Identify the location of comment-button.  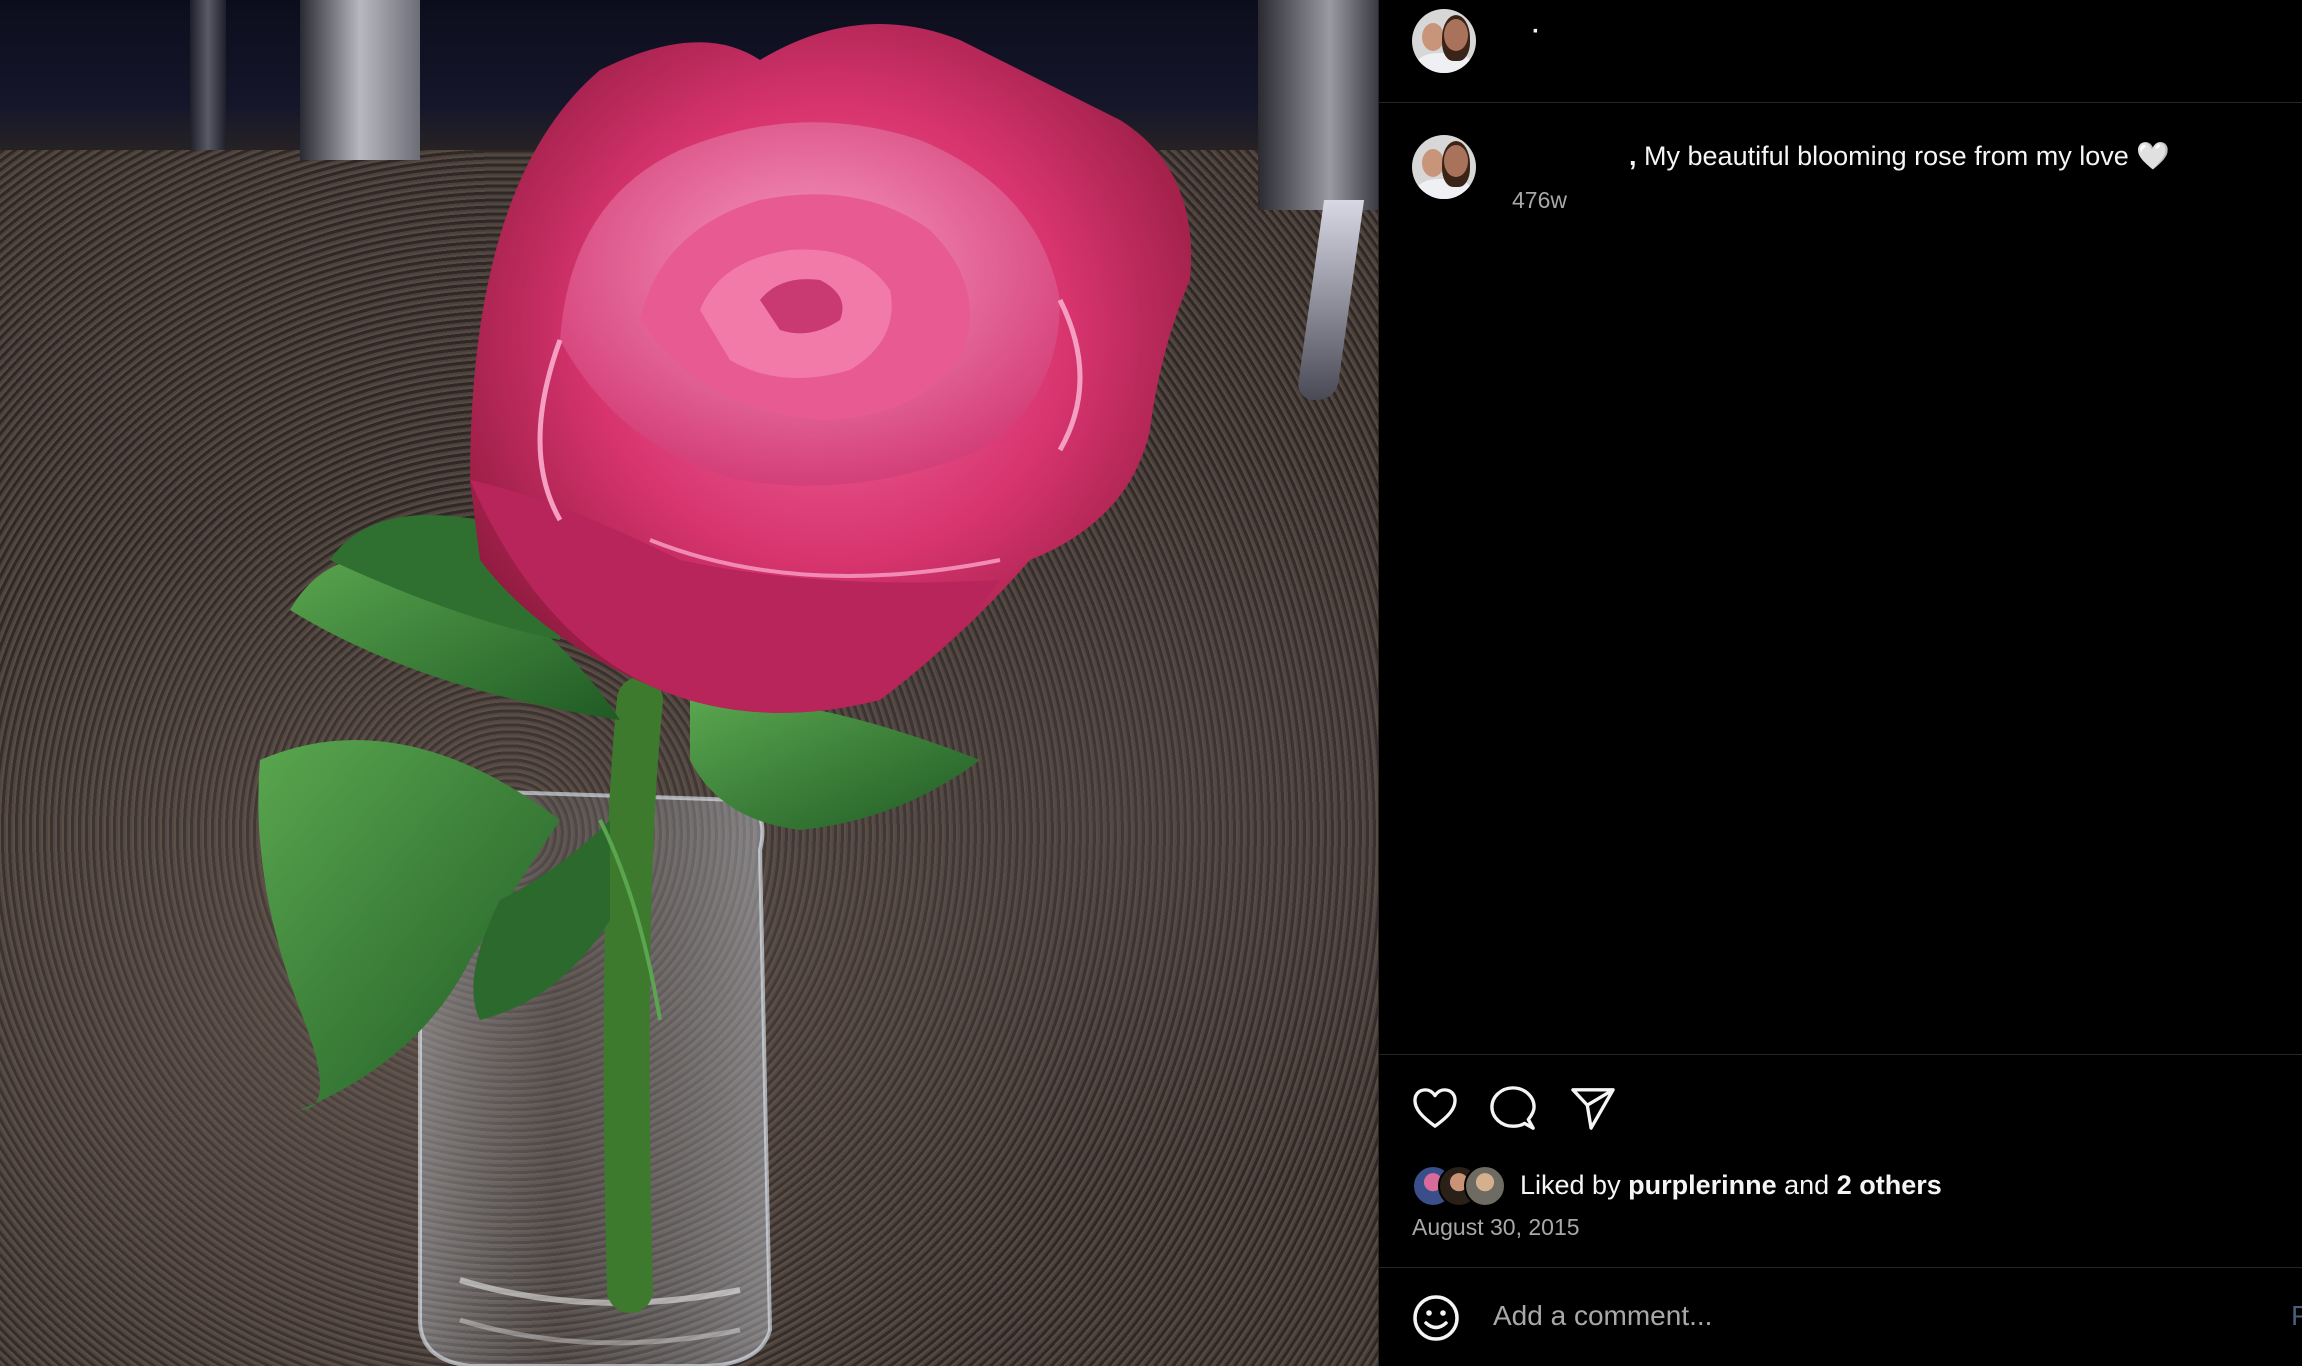
(1513, 1108).